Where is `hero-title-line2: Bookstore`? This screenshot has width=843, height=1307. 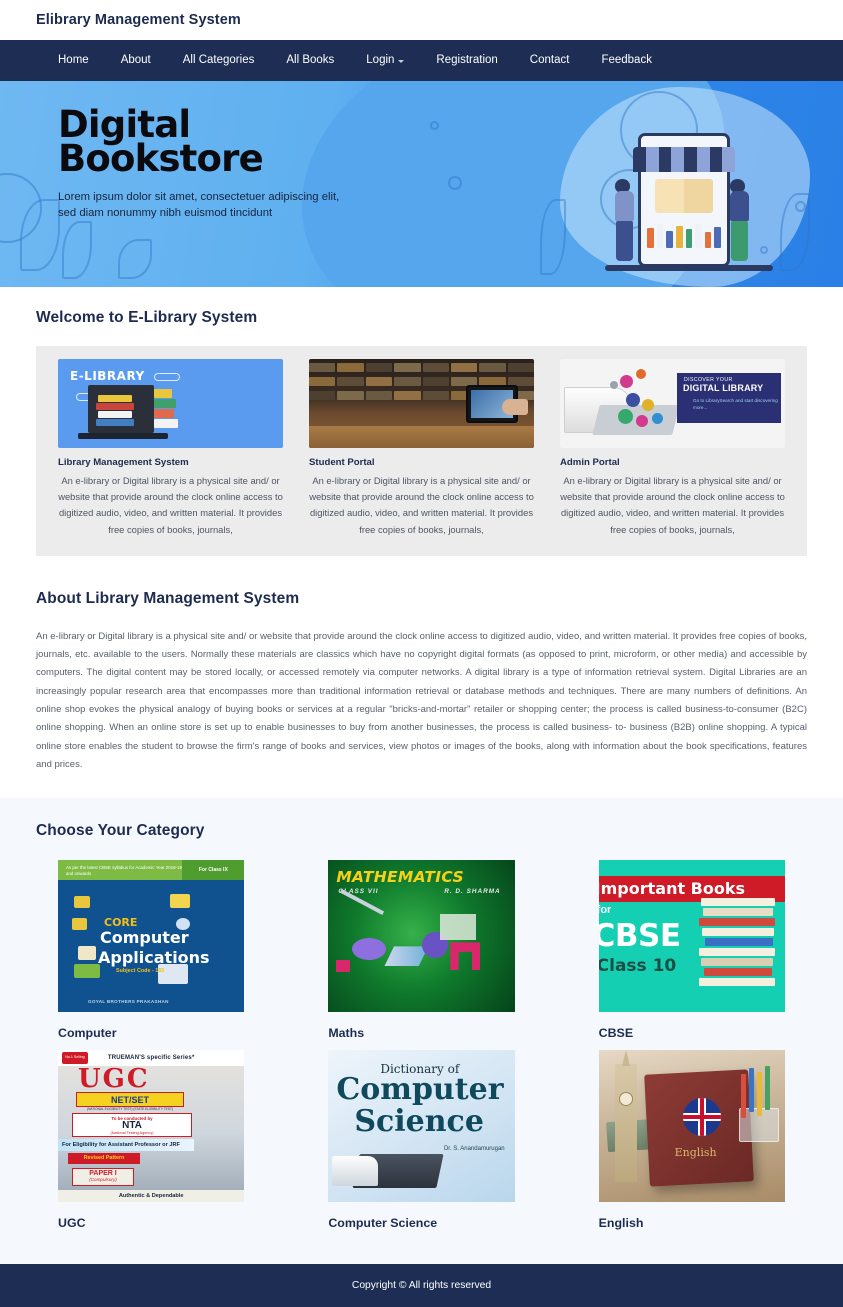
hero-title-line2: Bookstore is located at coordinates (161, 159).